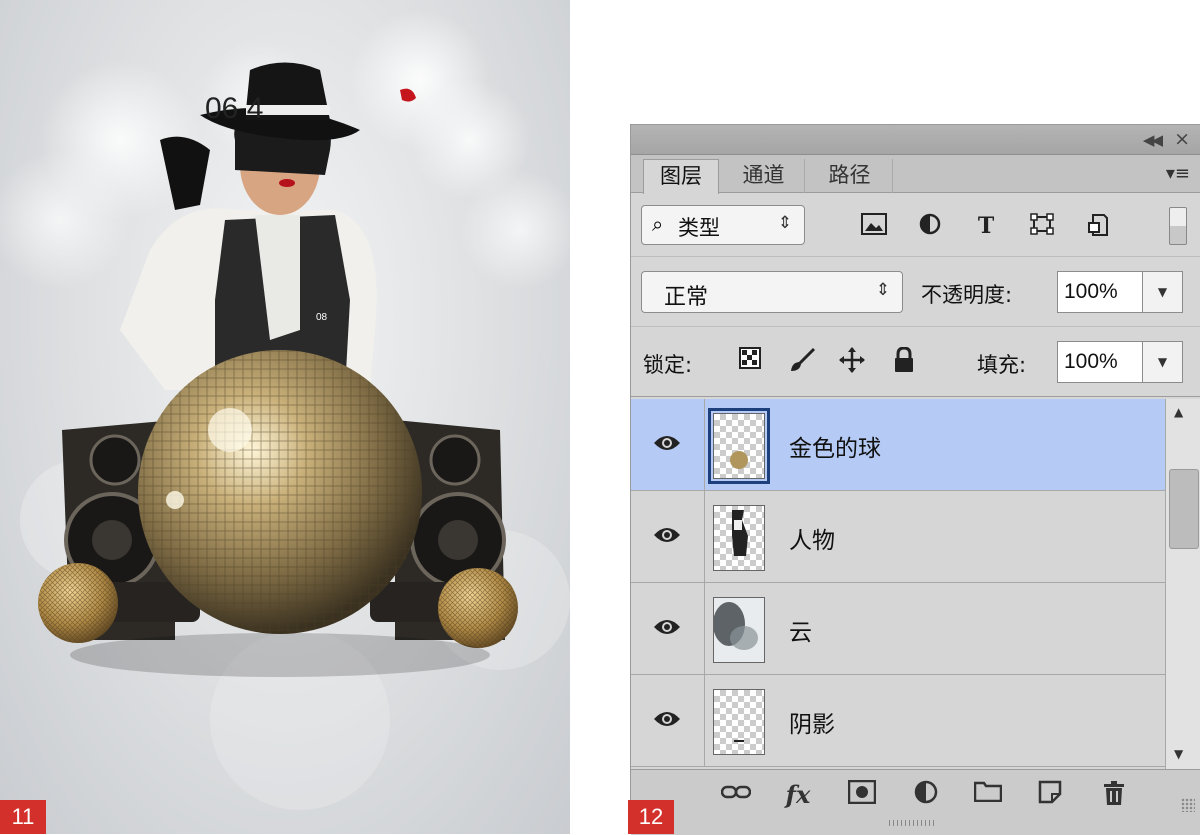 This screenshot has width=1200, height=835. Describe the element at coordinates (850, 176) in the screenshot. I see `tab-paths: 路径` at that location.